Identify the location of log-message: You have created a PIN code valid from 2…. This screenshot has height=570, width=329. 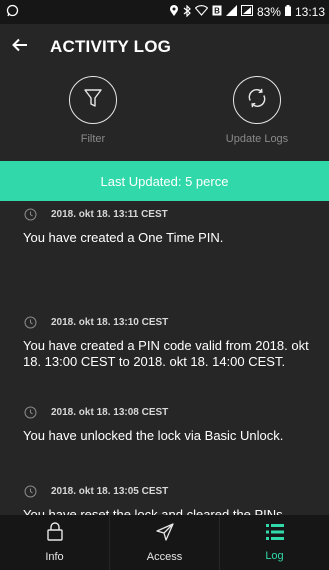
(166, 353).